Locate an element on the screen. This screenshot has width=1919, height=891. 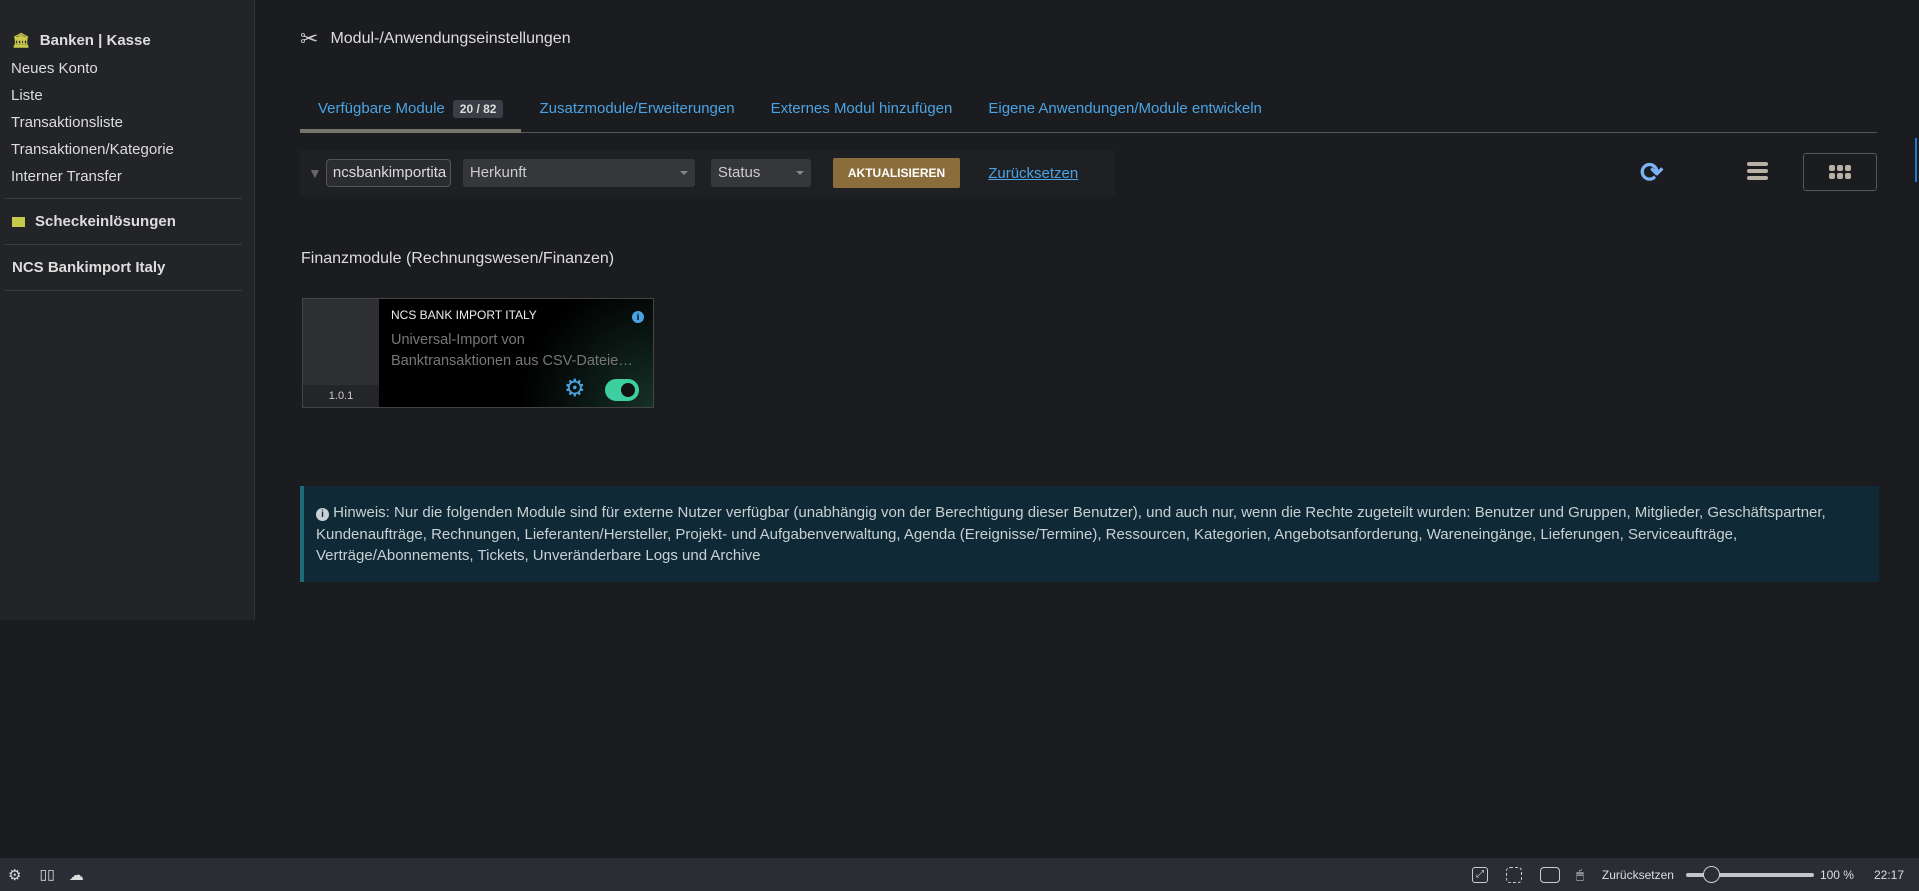
grid-icon is located at coordinates (1840, 172).